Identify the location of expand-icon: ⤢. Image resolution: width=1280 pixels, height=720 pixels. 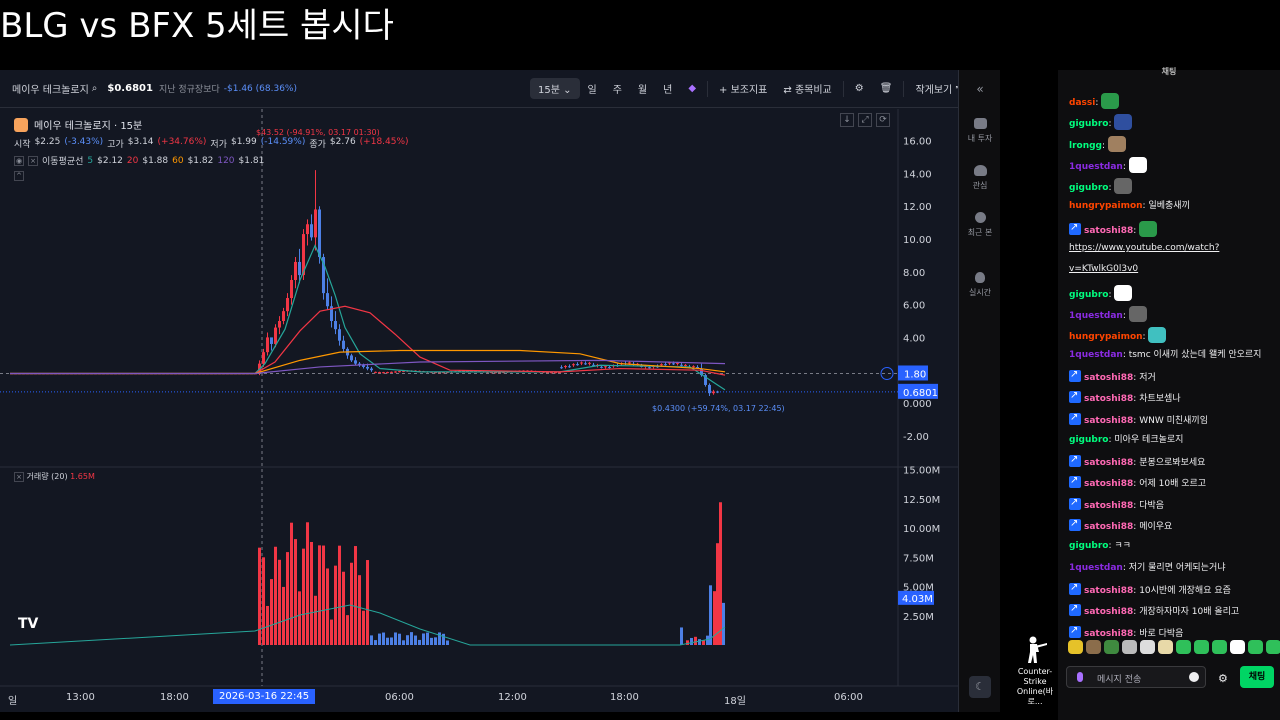
(865, 120).